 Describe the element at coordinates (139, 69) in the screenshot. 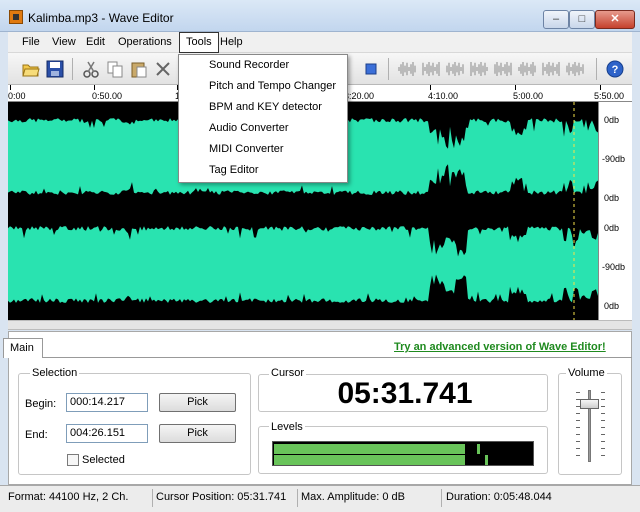

I see `paste-icon` at that location.